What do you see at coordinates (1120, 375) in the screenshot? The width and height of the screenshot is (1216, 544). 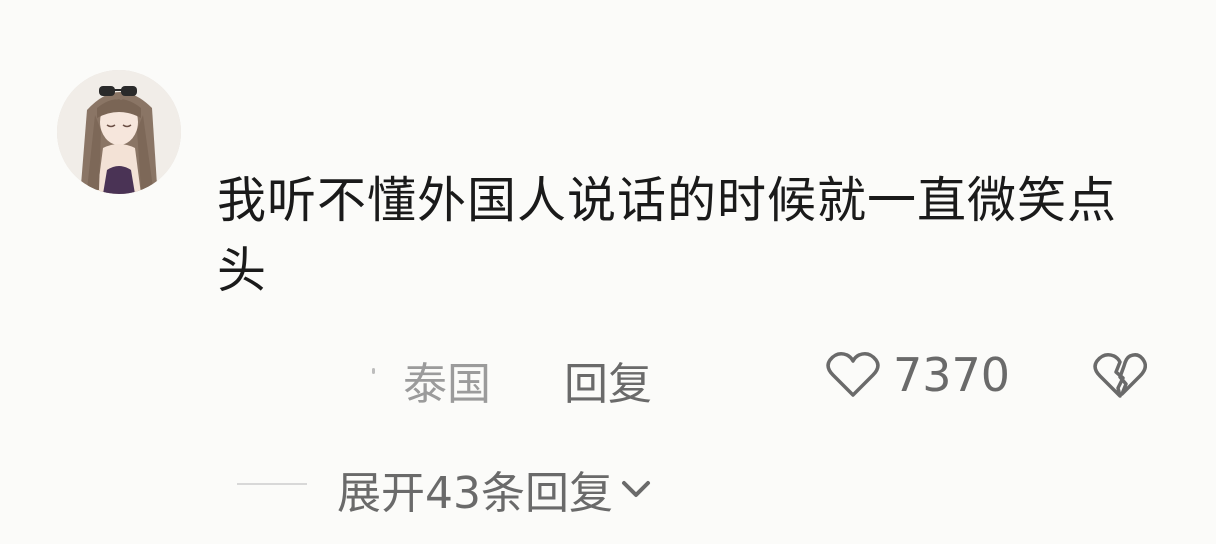 I see `broken-heart-icon` at bounding box center [1120, 375].